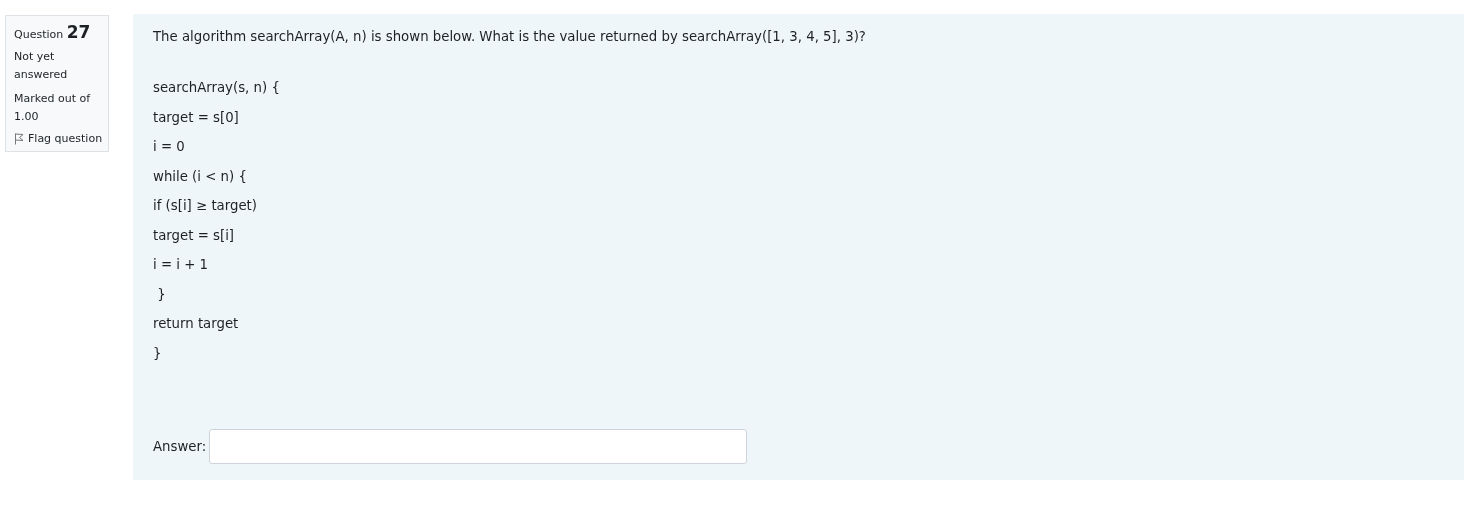 The image size is (1479, 527). What do you see at coordinates (205, 205) in the screenshot?
I see `code-line: if (s[i] ≥ target)` at bounding box center [205, 205].